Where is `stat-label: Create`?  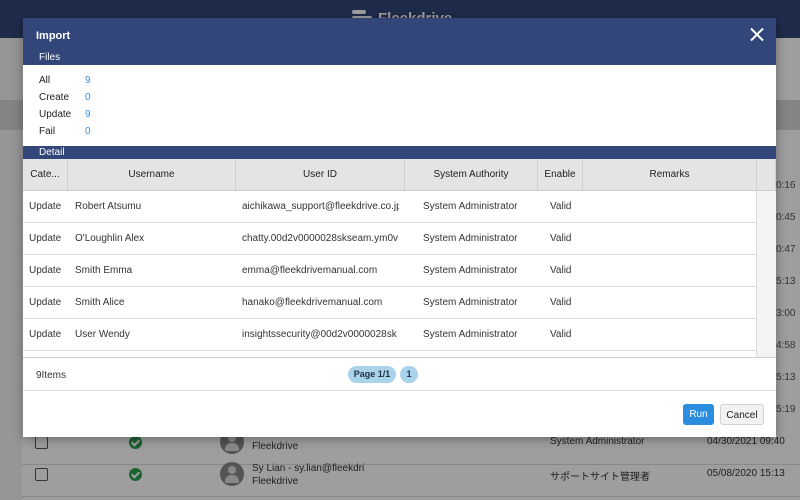
stat-label: Create is located at coordinates (54, 97).